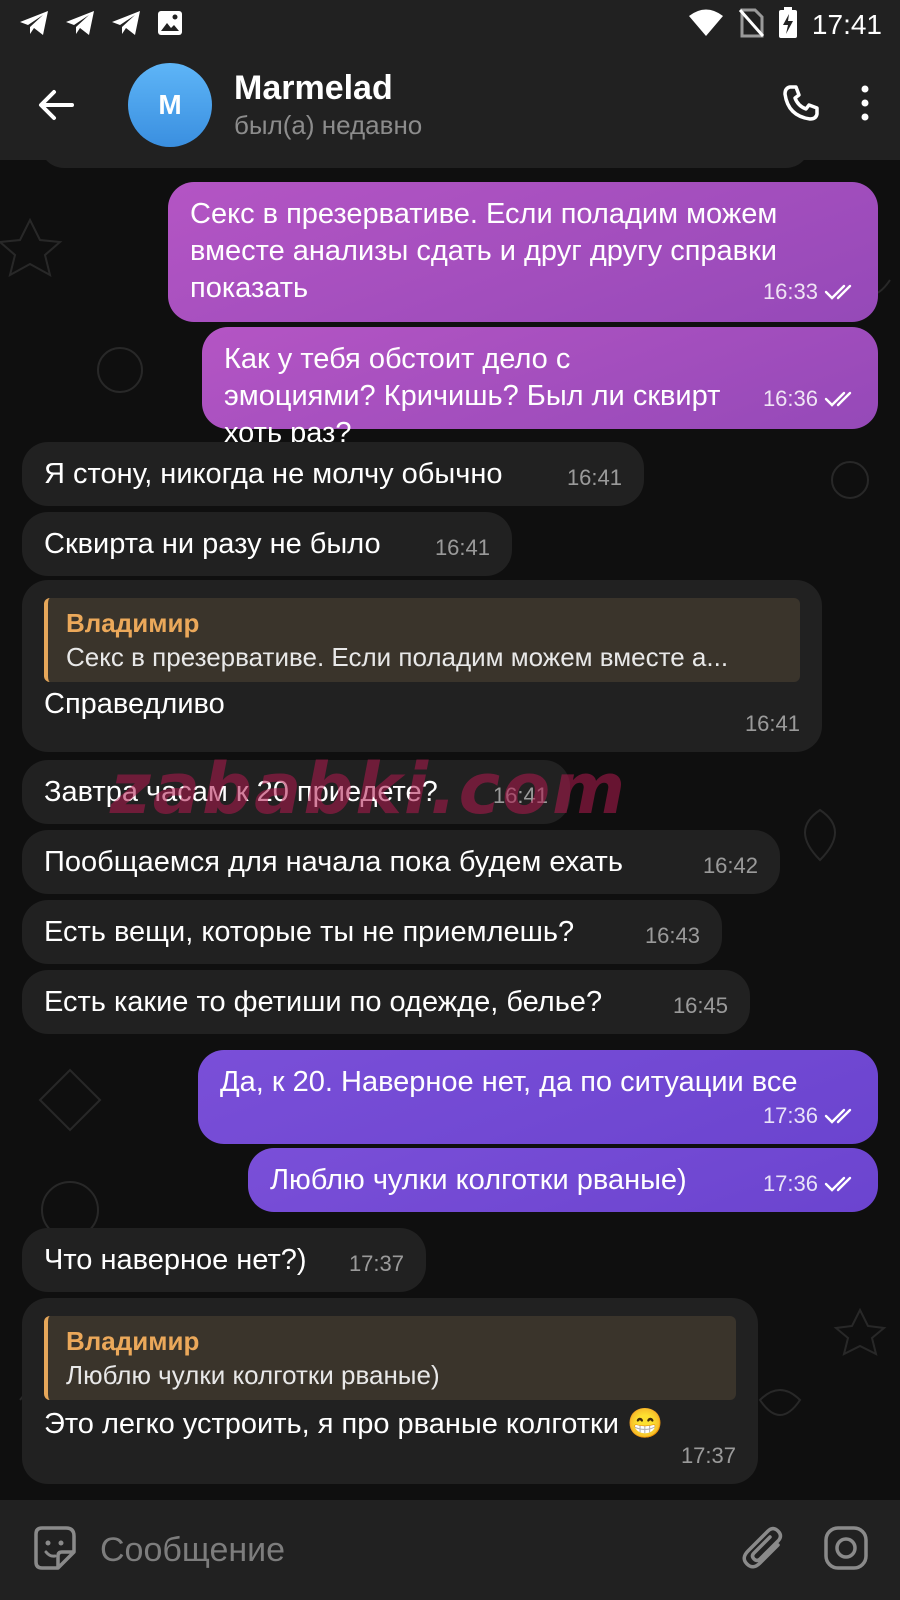 The image size is (900, 1600). I want to click on message-meta: 16:36, so click(810, 398).